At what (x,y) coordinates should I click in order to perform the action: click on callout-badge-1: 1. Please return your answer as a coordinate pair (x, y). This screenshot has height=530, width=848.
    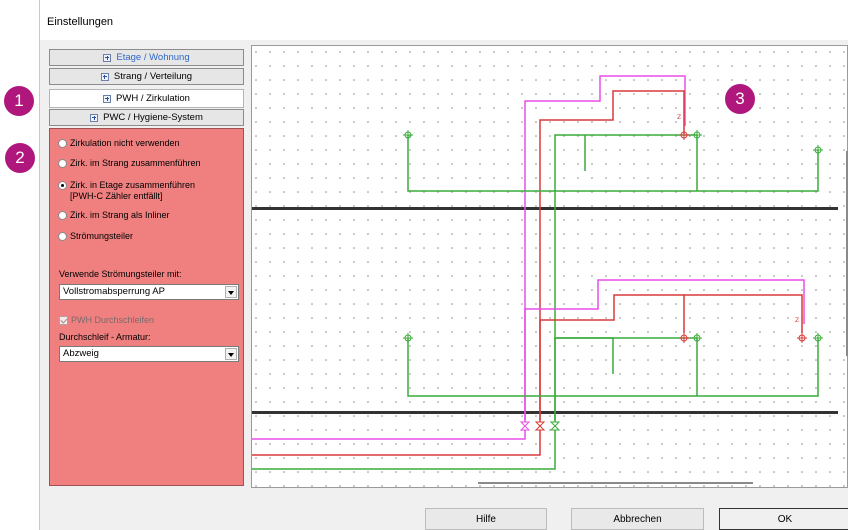
    Looking at the image, I should click on (19, 101).